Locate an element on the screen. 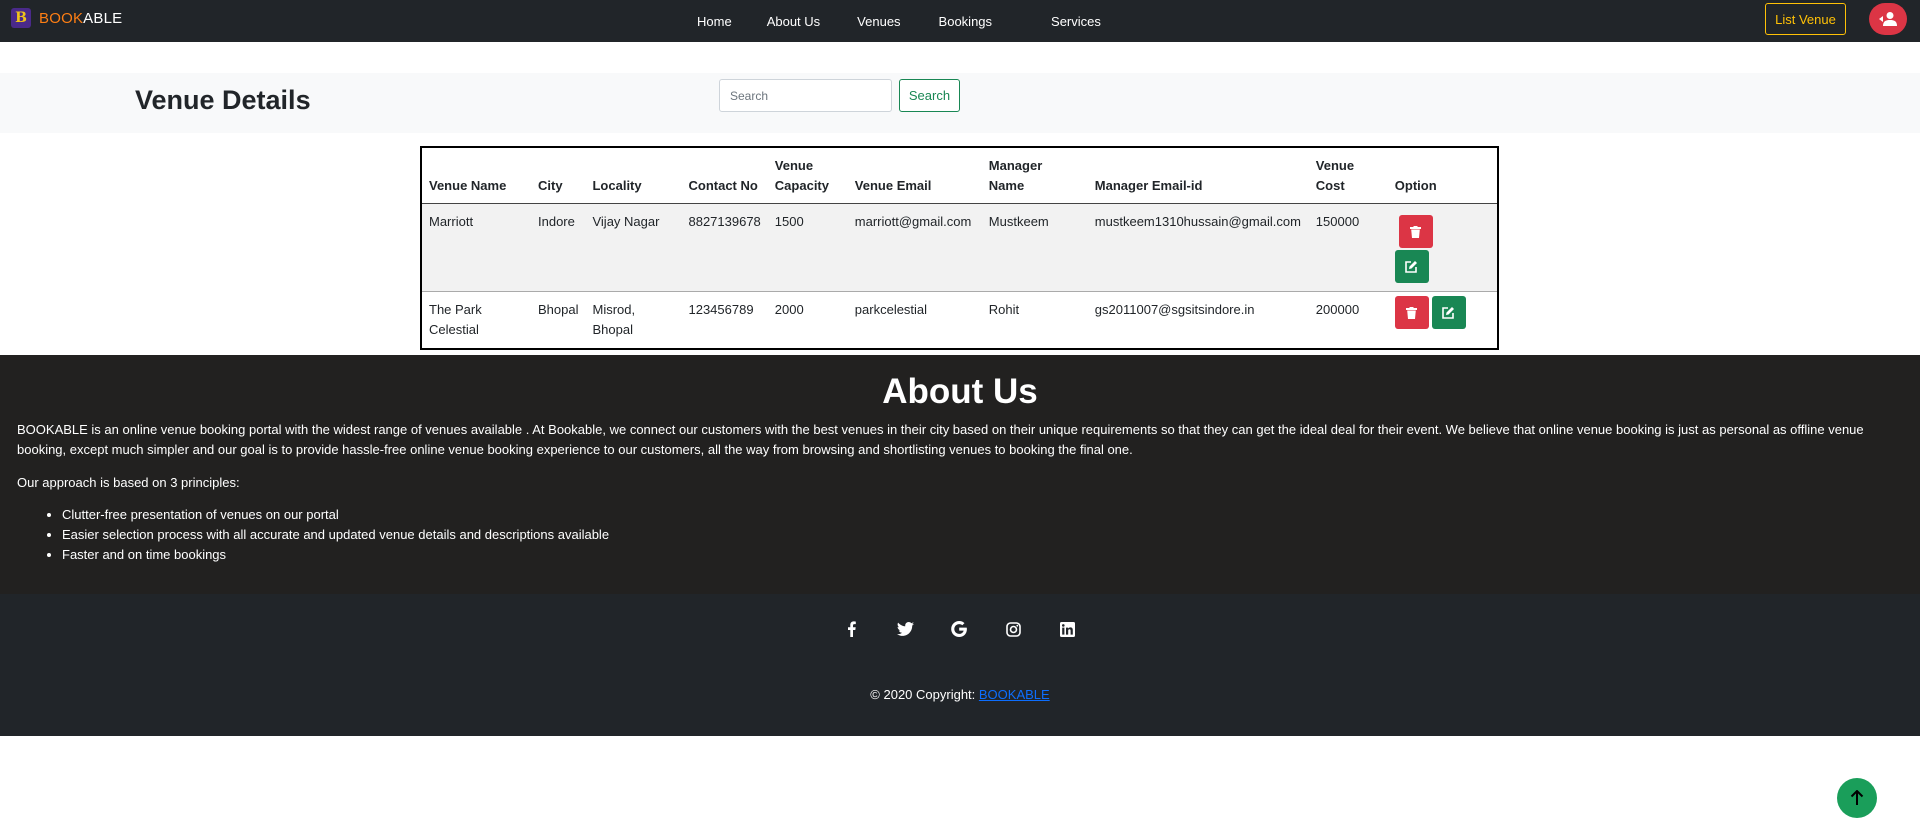 The height and width of the screenshot is (833, 1920). arrow-up-icon is located at coordinates (1857, 797).